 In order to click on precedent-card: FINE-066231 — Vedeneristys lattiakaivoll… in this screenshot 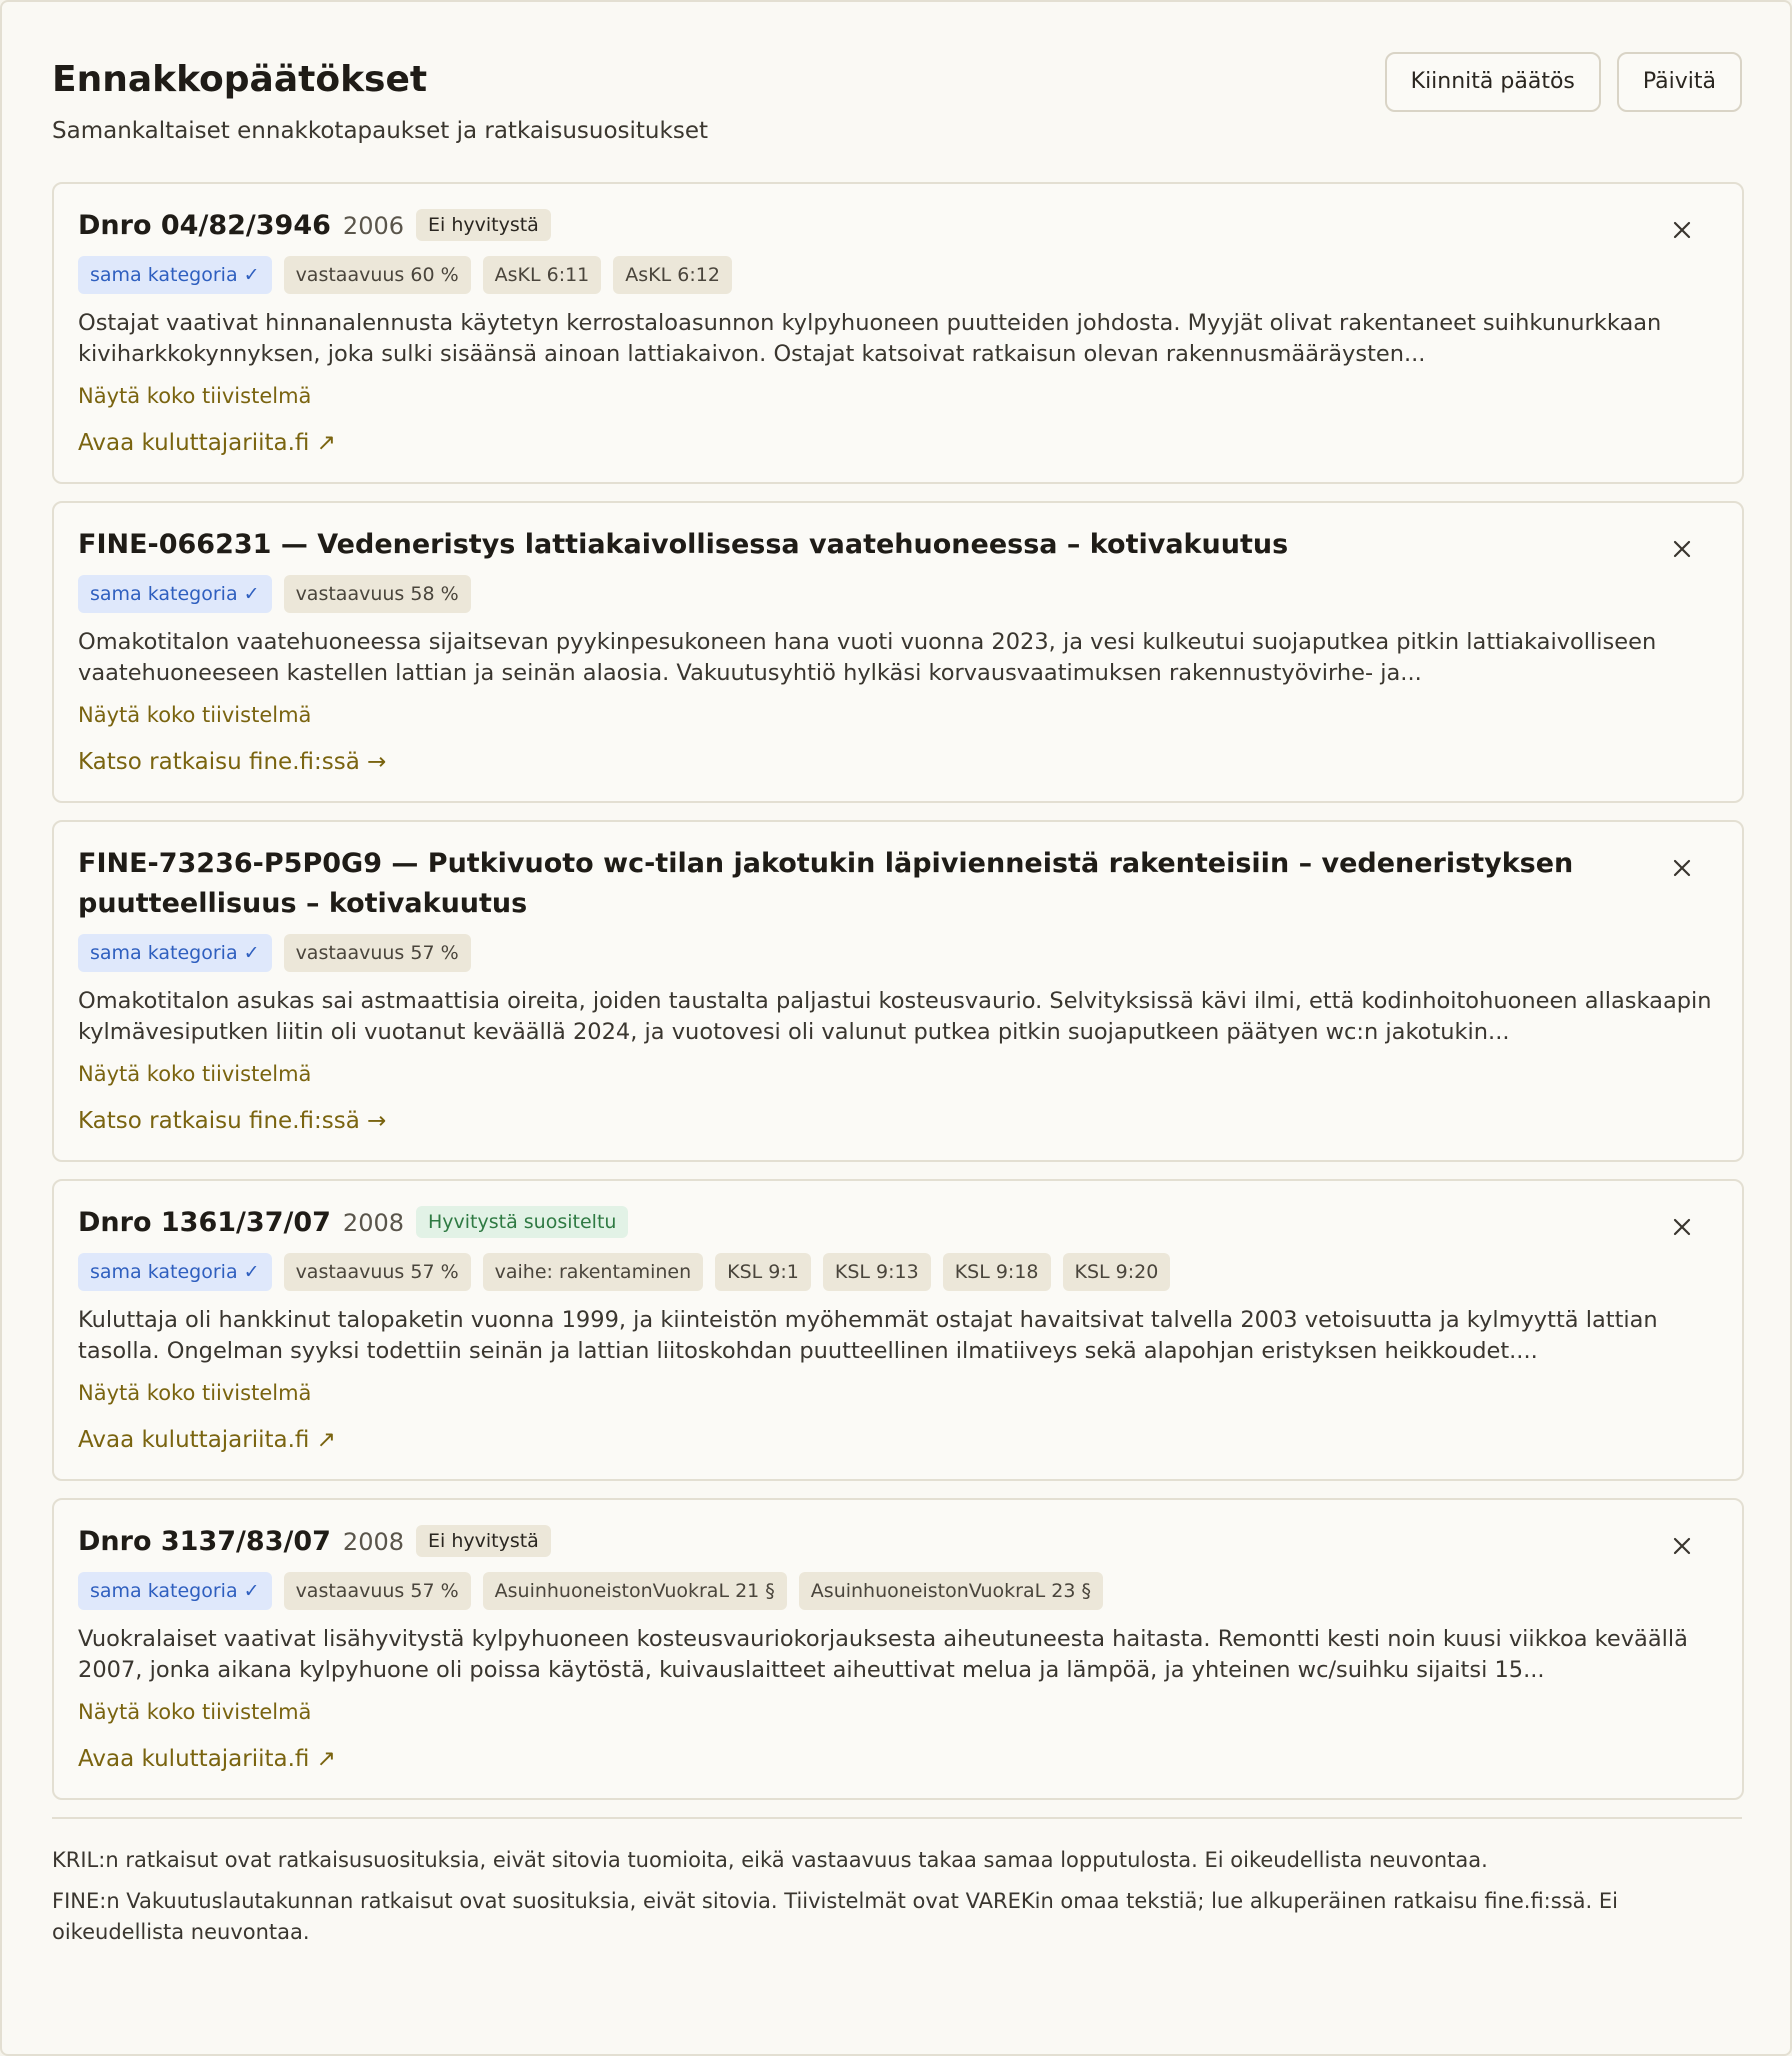, I will do `click(898, 652)`.